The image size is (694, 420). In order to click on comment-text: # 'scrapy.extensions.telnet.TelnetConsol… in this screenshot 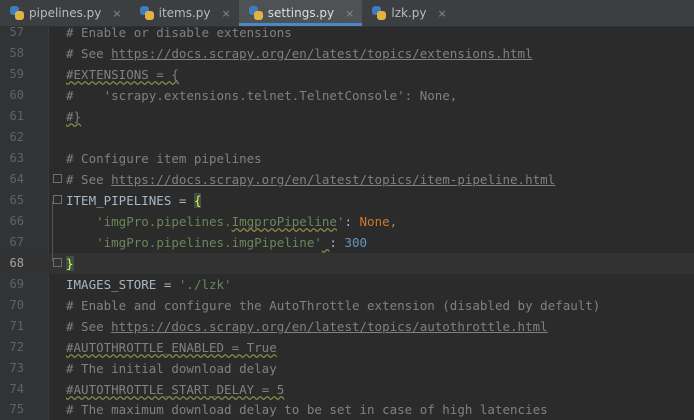, I will do `click(262, 95)`.